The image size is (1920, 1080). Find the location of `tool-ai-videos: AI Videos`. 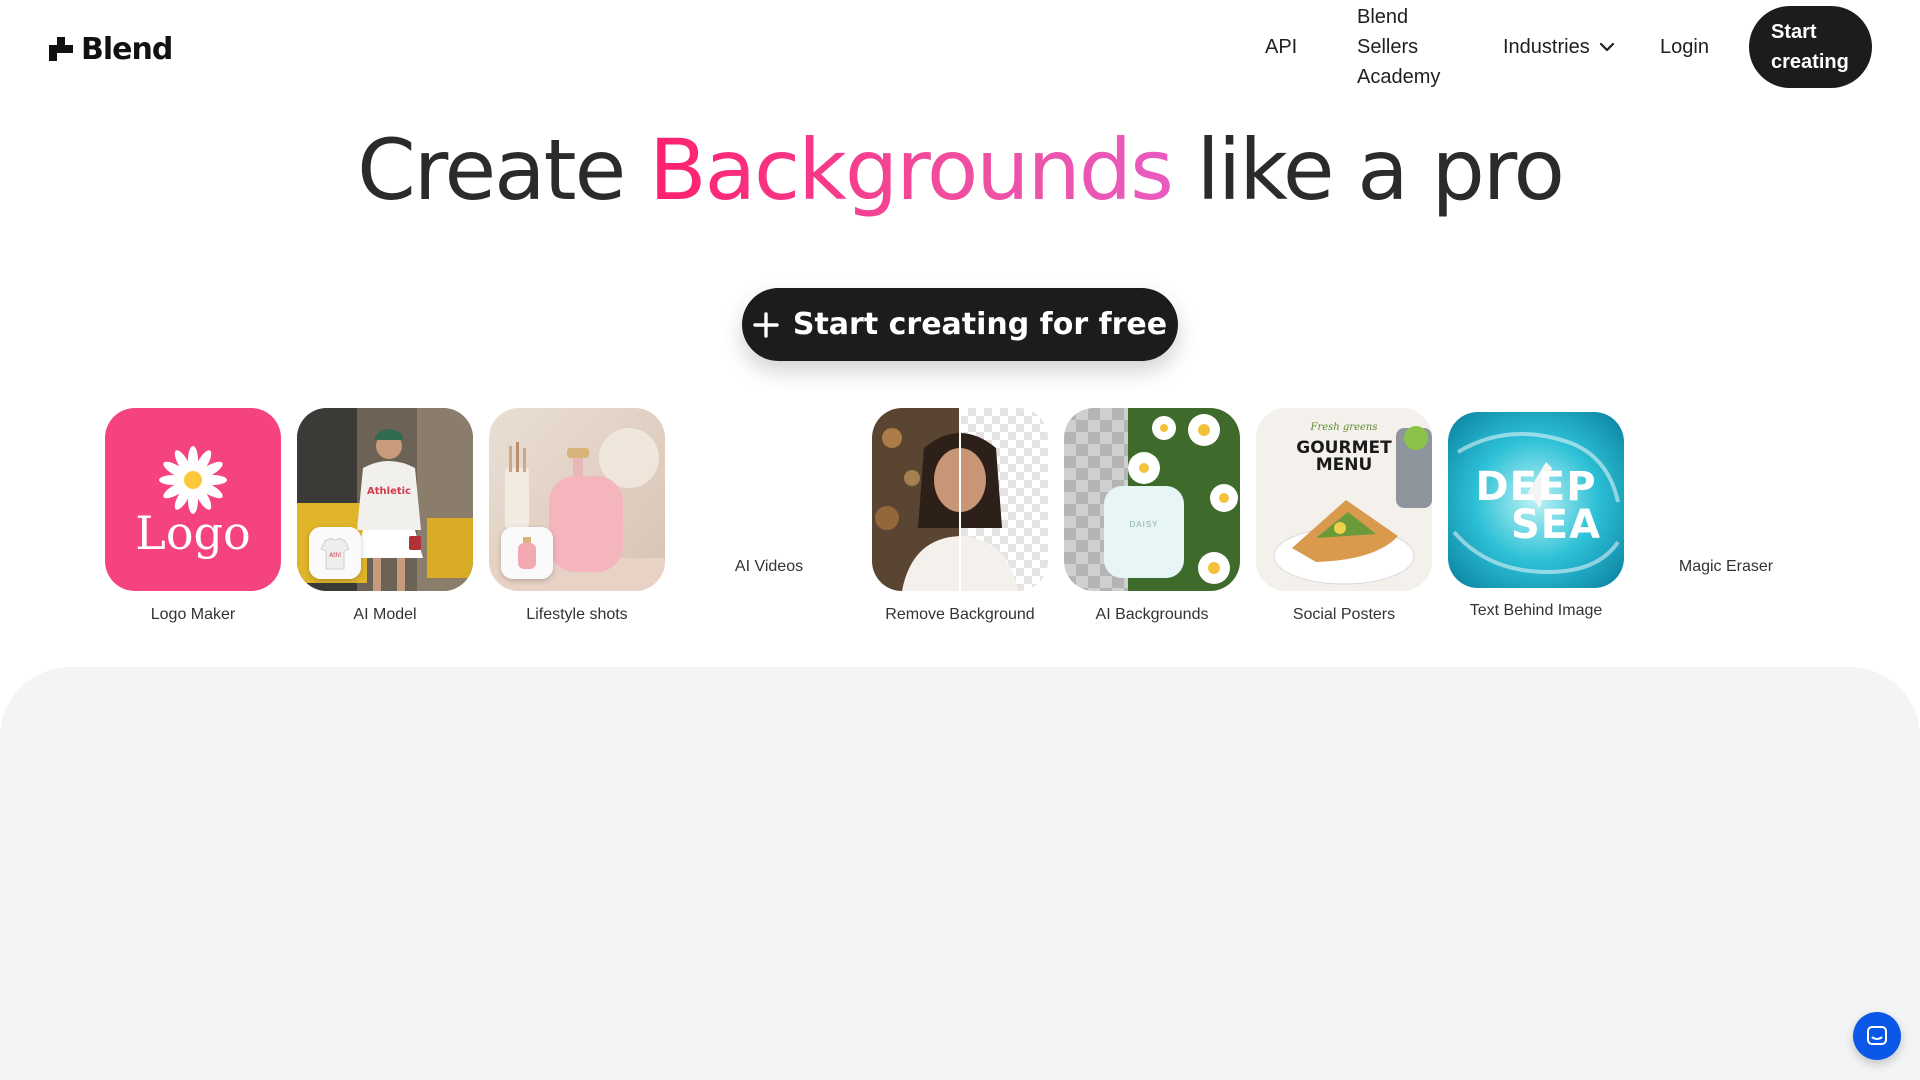

tool-ai-videos: AI Videos is located at coordinates (769, 567).